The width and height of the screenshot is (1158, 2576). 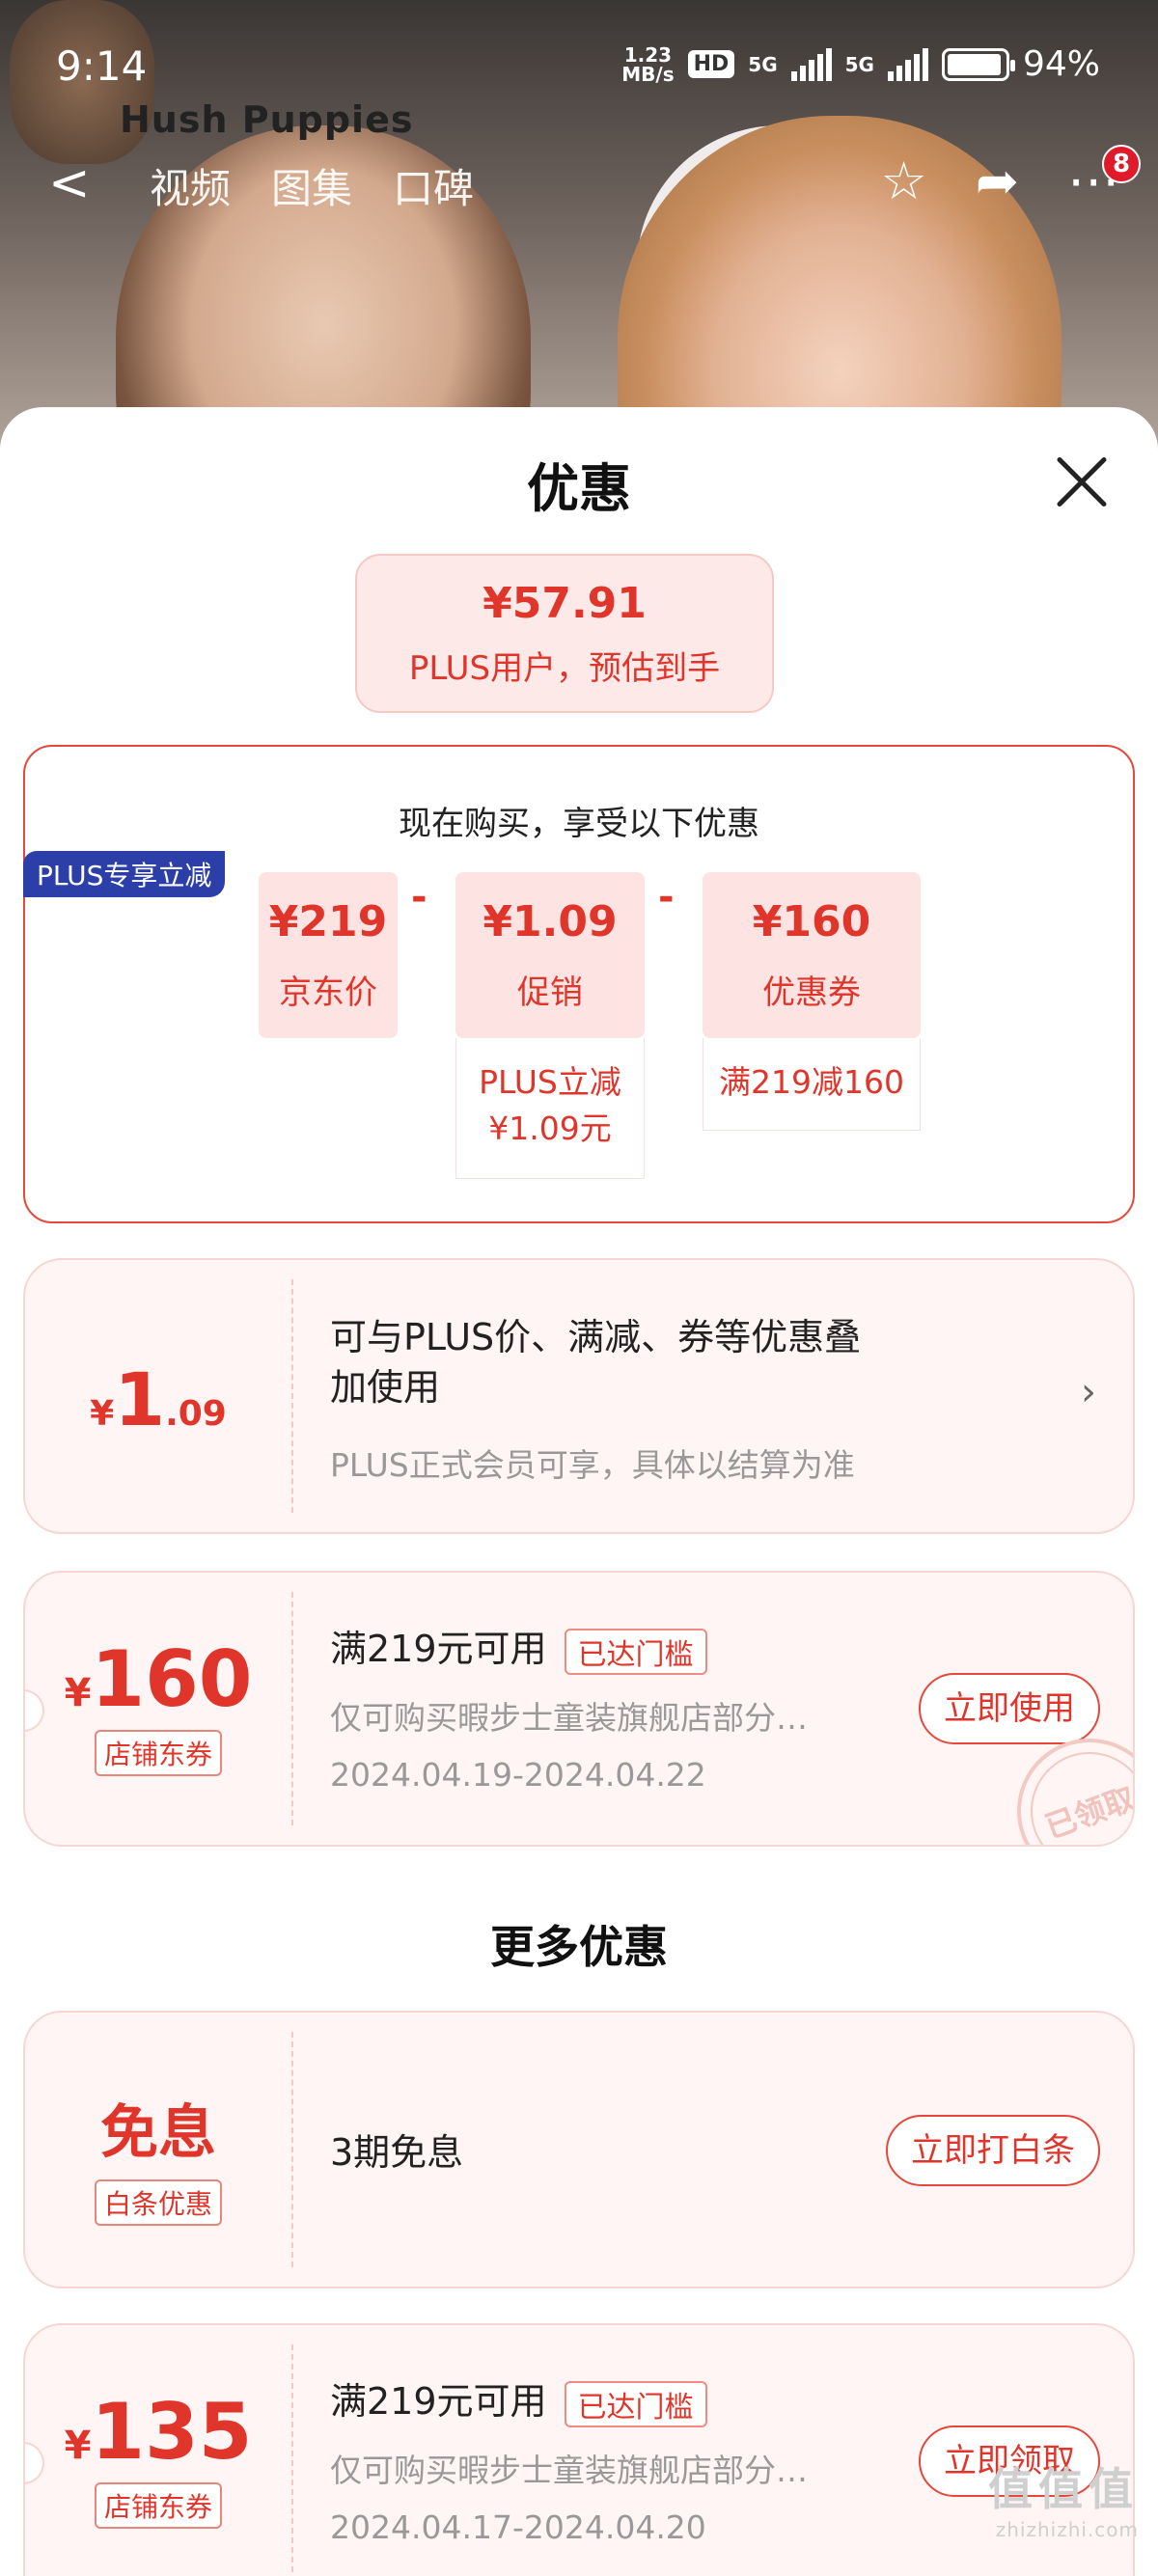 I want to click on coupon-validity: 2024.04.17-2024.04.20, so click(x=518, y=2527).